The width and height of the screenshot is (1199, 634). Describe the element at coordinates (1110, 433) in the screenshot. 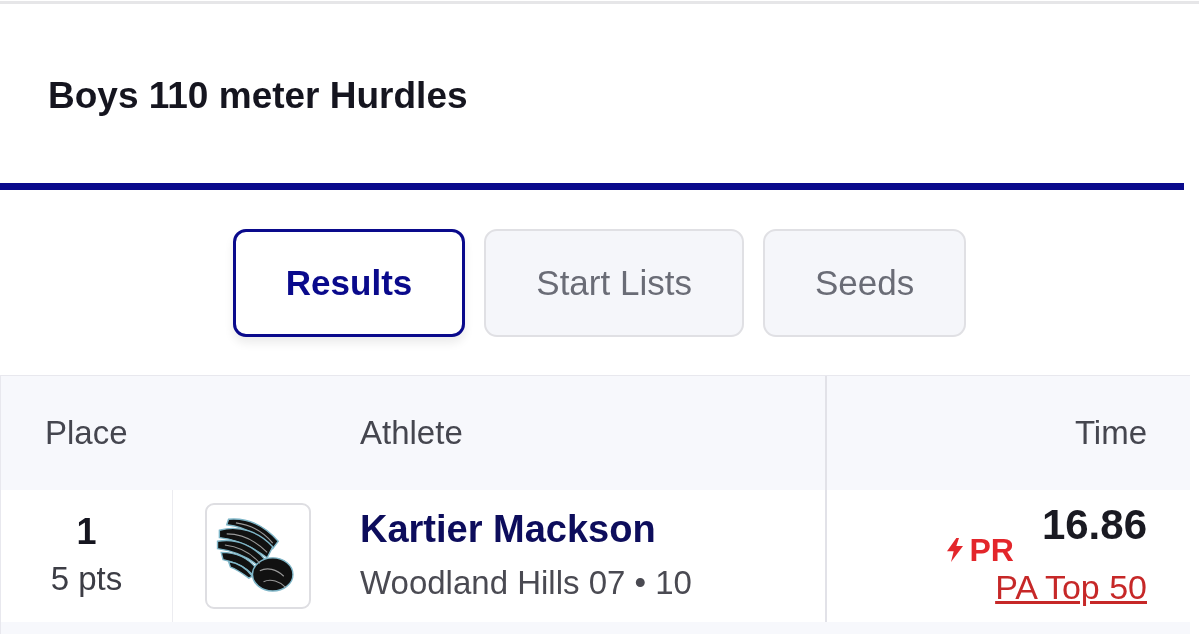

I see `column-header: Time` at that location.